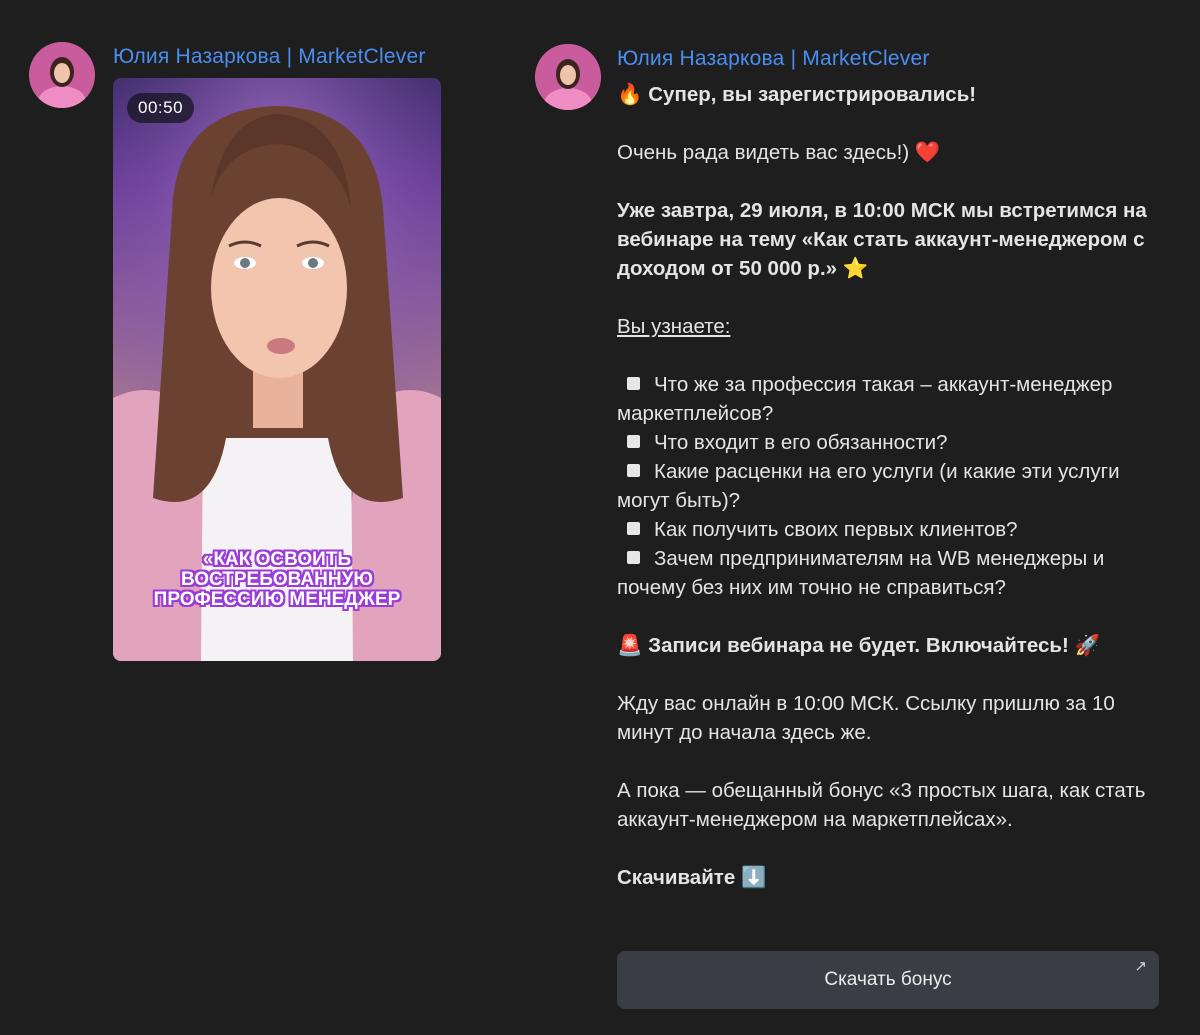 The image size is (1200, 1035). I want to click on down-arrow-icon: ⬇️, so click(753, 877).